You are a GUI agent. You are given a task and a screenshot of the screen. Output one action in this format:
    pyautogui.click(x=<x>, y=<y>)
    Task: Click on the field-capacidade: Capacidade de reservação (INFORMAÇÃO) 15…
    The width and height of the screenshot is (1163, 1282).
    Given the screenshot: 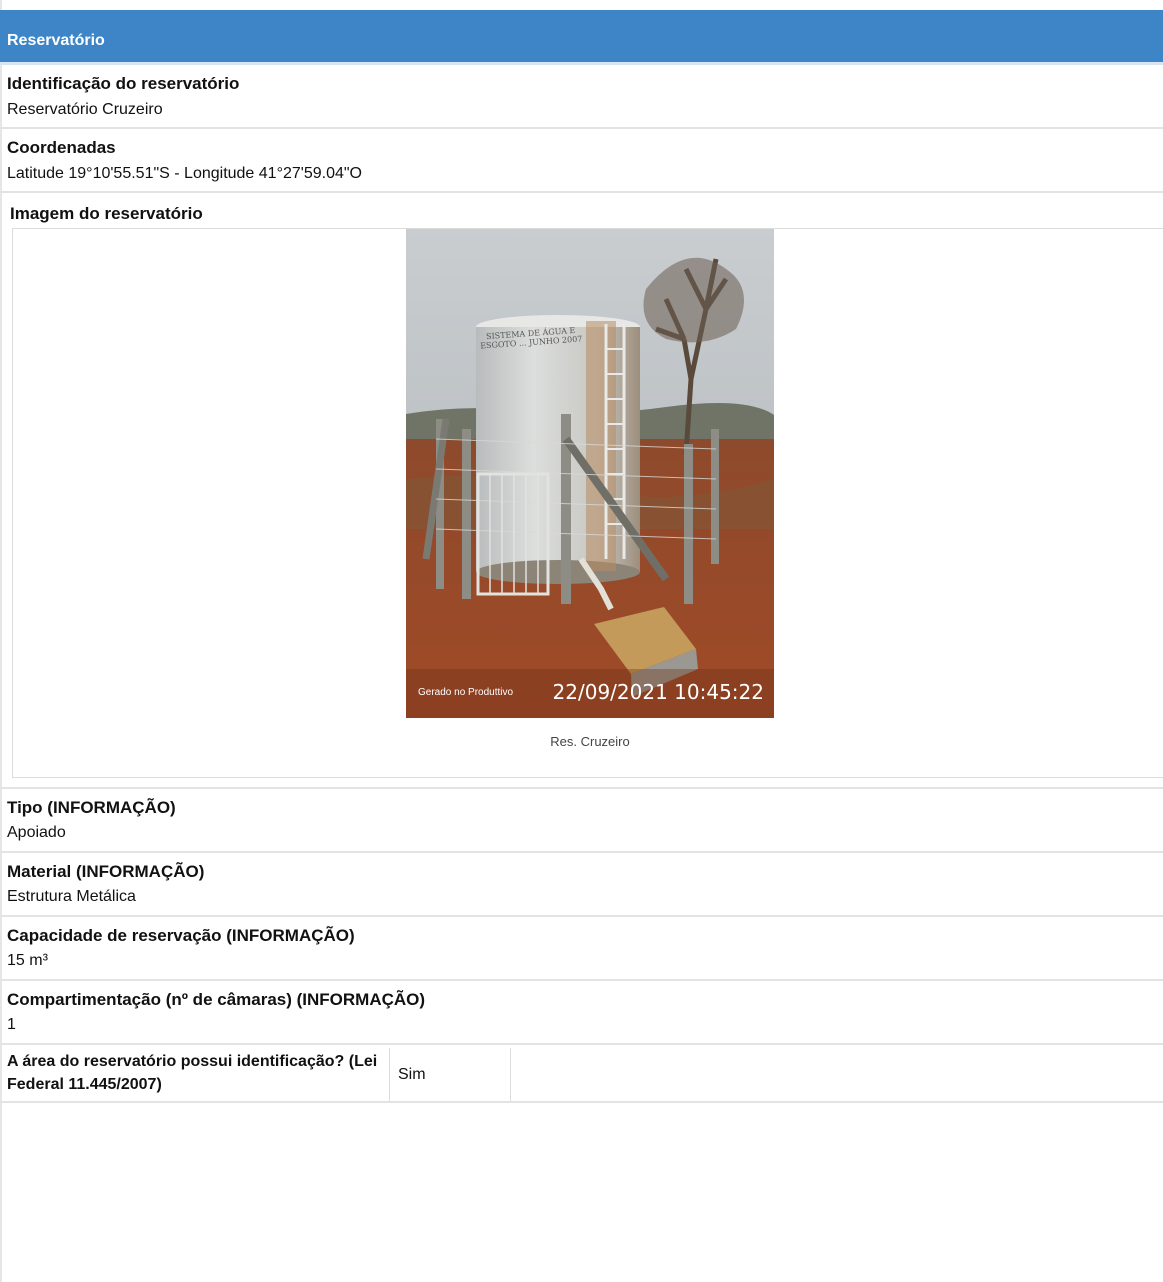 What is the action you would take?
    pyautogui.click(x=581, y=948)
    